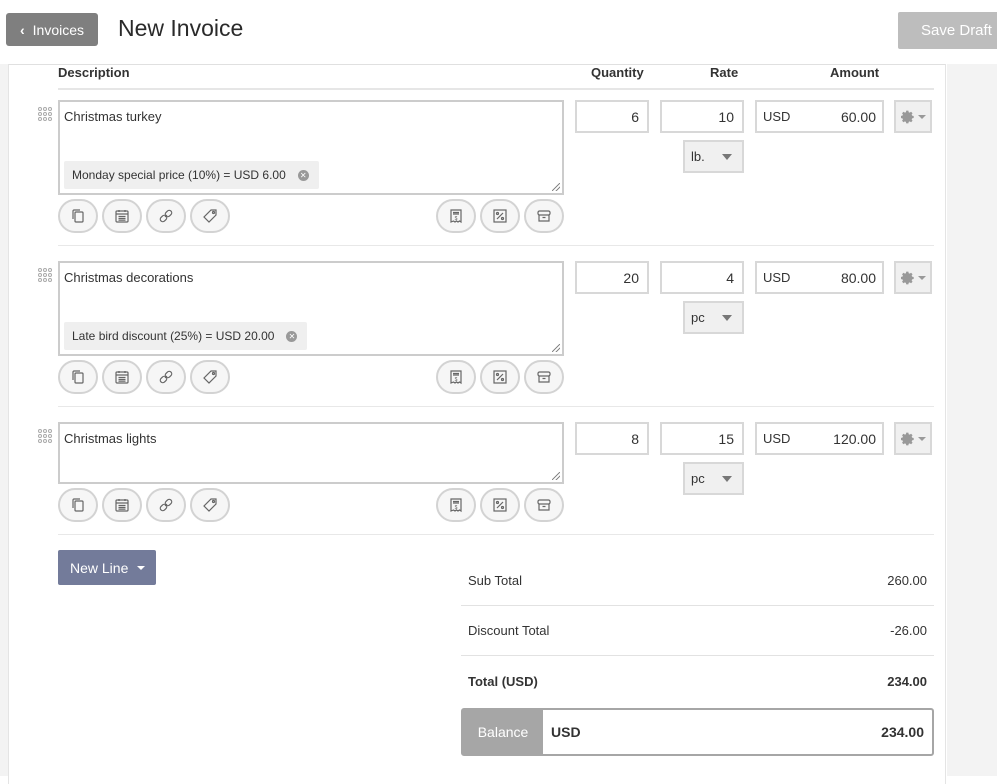 The width and height of the screenshot is (997, 784). I want to click on copy-icon, so click(78, 216).